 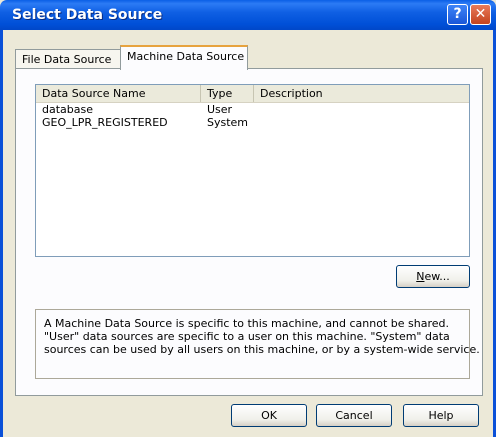 What do you see at coordinates (105, 122) in the screenshot?
I see `data-source-name: GEO_LPR_REGISTERED` at bounding box center [105, 122].